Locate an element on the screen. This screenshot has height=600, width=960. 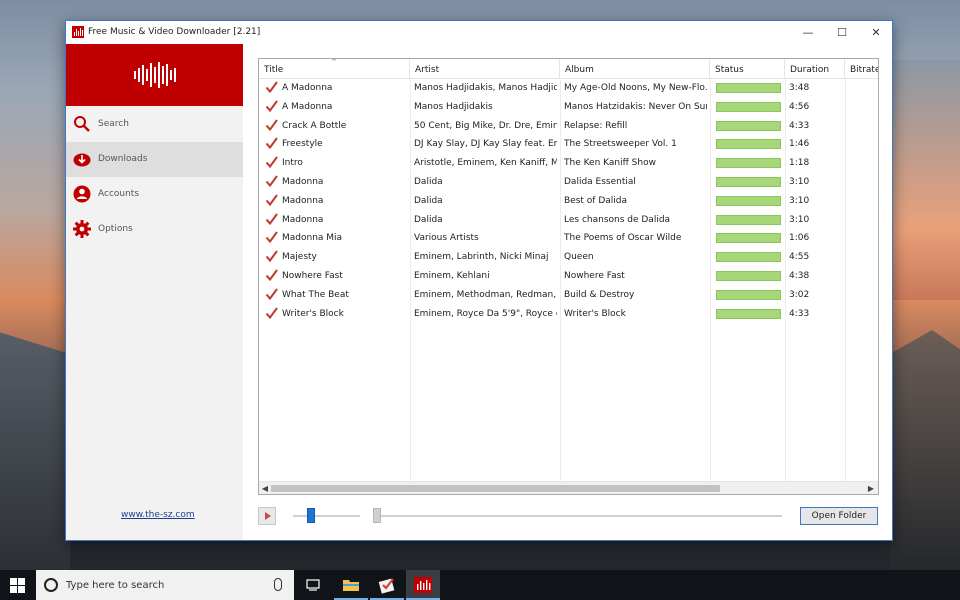
cell-title: Nowhere Fast is located at coordinates (312, 276).